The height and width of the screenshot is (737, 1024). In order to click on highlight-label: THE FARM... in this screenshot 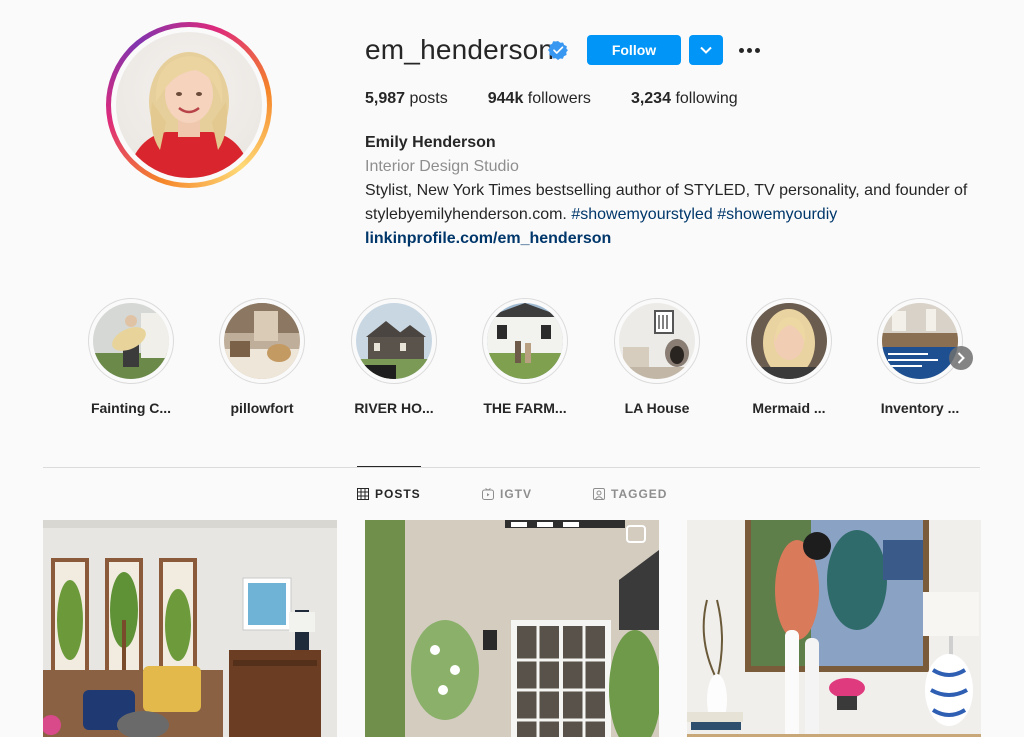, I will do `click(525, 408)`.